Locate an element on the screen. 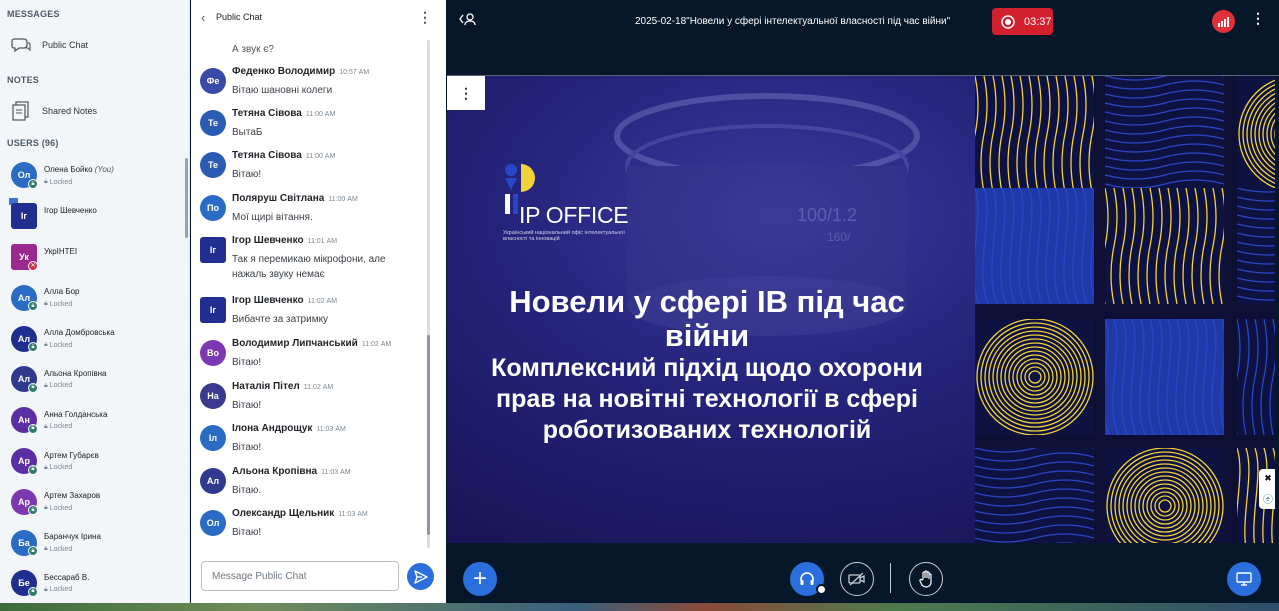 This screenshot has height=611, width=1279. message-author: Олександр Щельник 11:03 AM is located at coordinates (300, 513).